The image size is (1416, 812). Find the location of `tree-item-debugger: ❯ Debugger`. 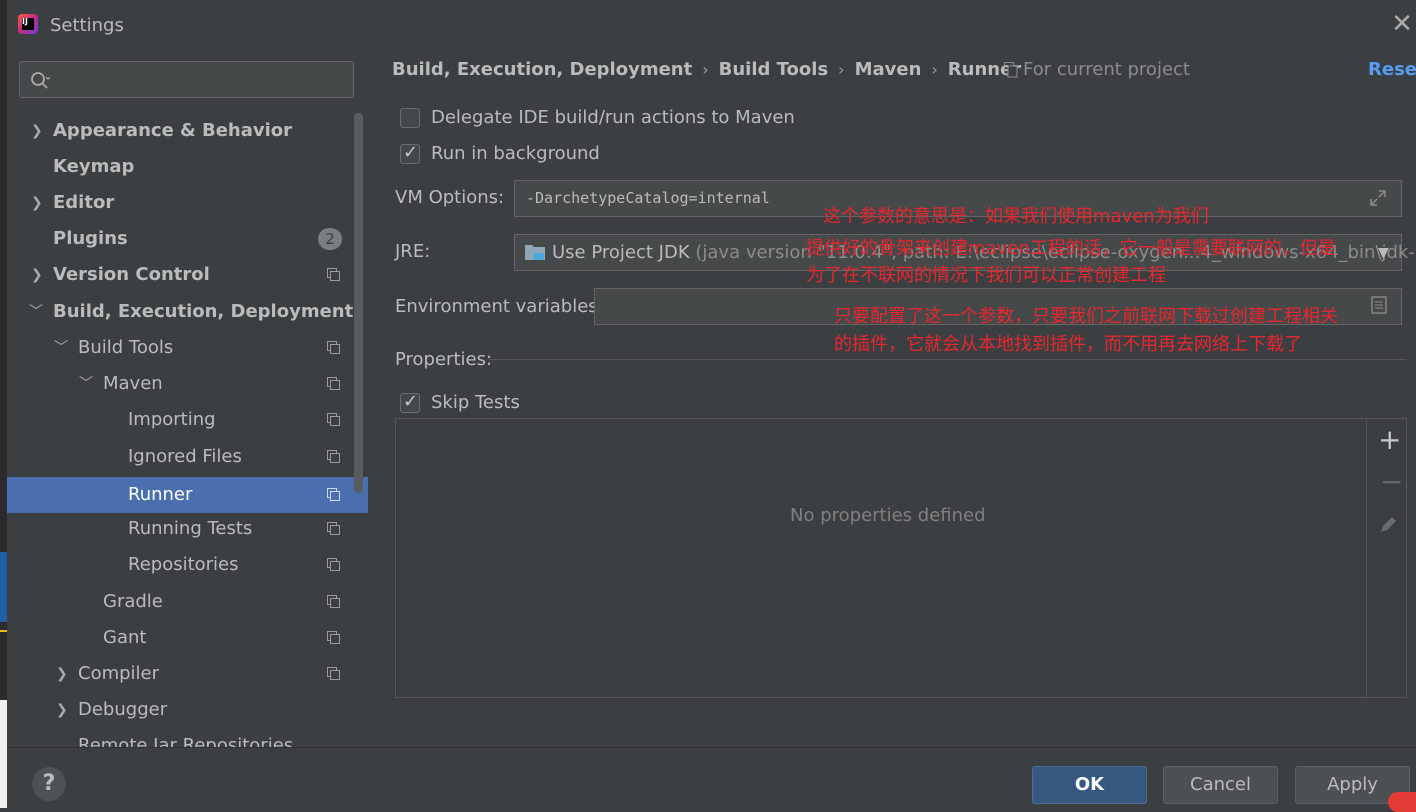

tree-item-debugger: ❯ Debugger is located at coordinates (187, 710).